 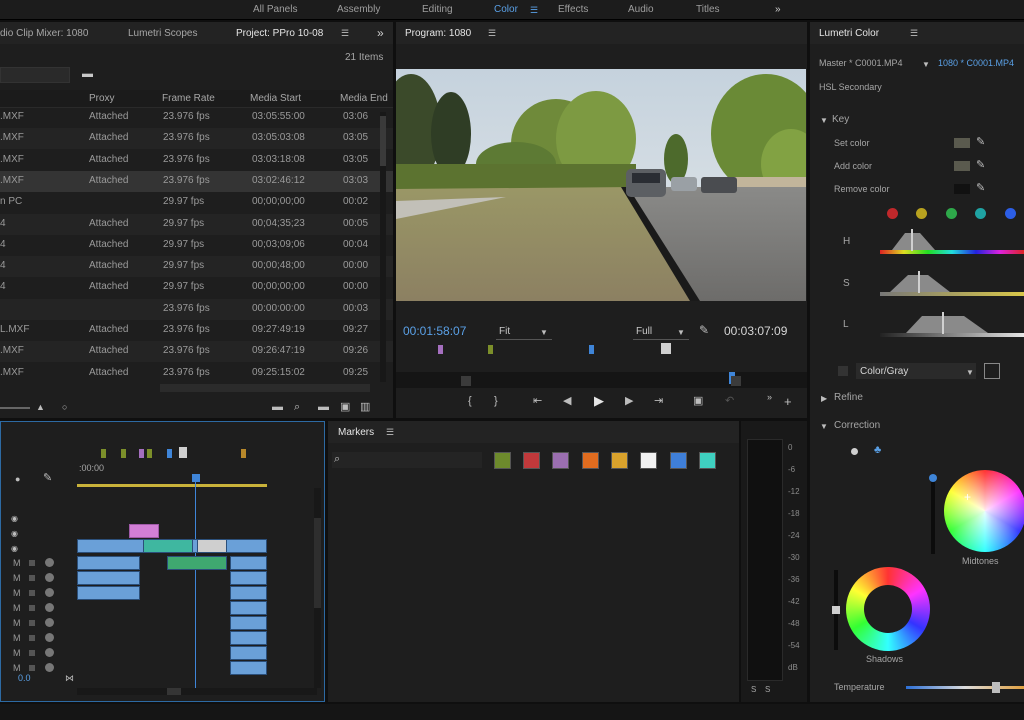 What do you see at coordinates (836, 610) in the screenshot?
I see `shadows-slider` at bounding box center [836, 610].